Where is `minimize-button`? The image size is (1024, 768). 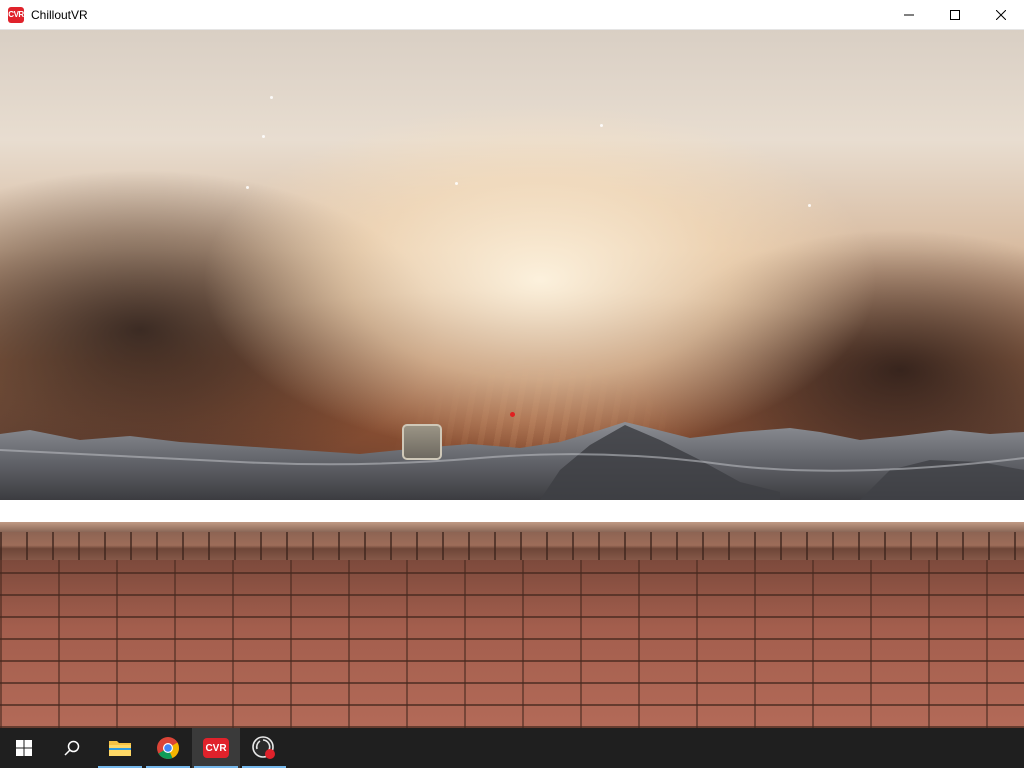
minimize-button is located at coordinates (909, 15).